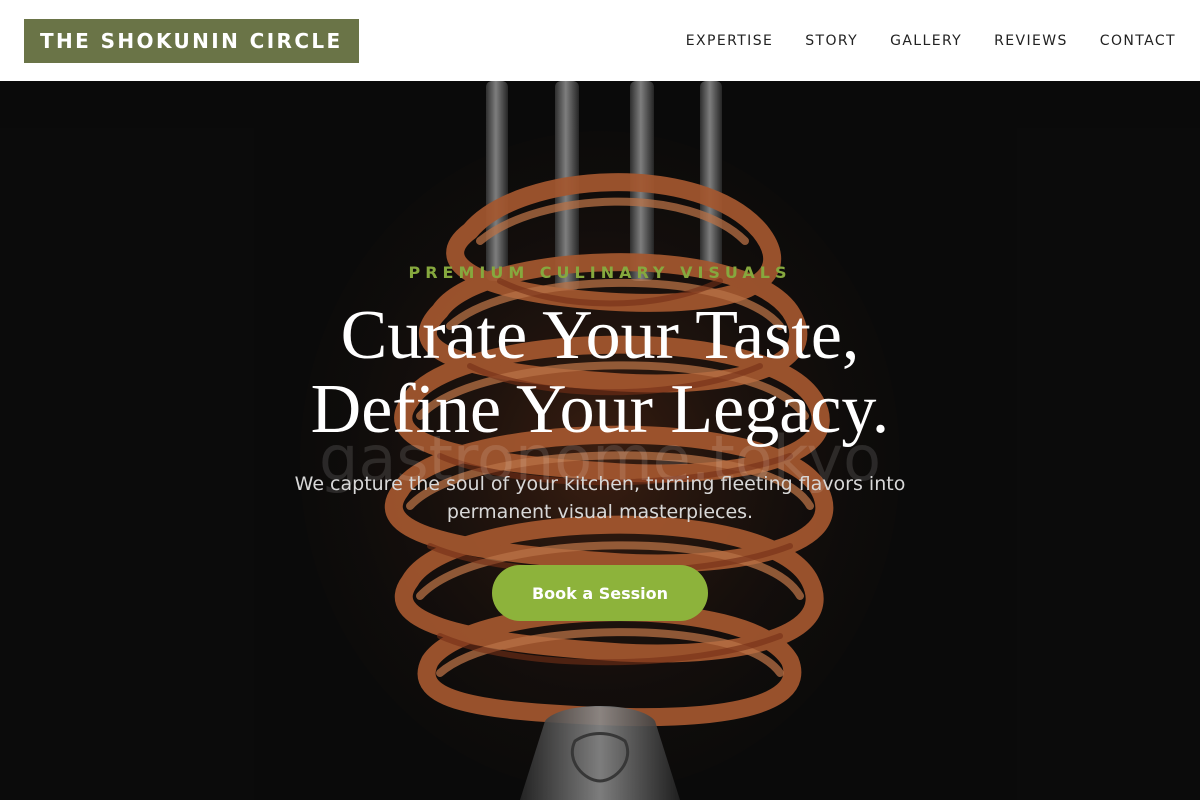  Describe the element at coordinates (600, 272) in the screenshot. I see `hero-eyebrow: PREMIUM CULINARY VISUALS` at that location.